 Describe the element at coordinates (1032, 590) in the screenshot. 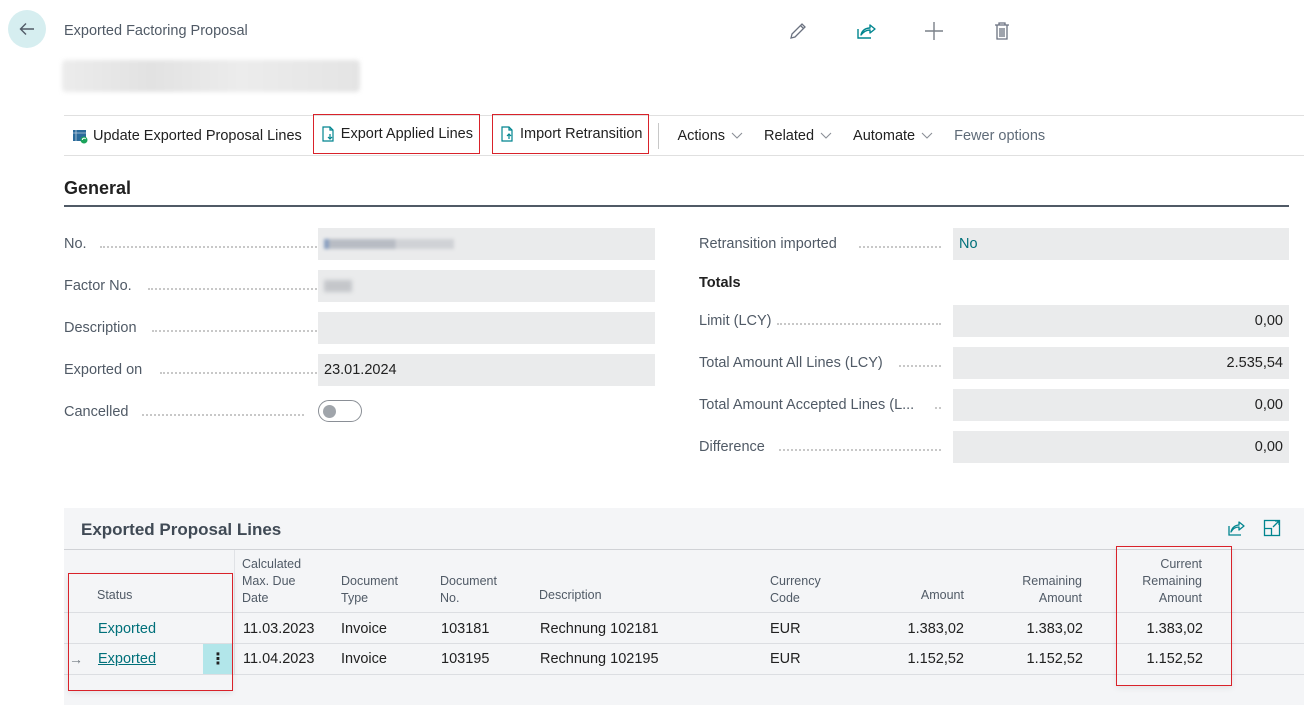

I see `col-header-remaining-amount: Remaining Amount` at that location.